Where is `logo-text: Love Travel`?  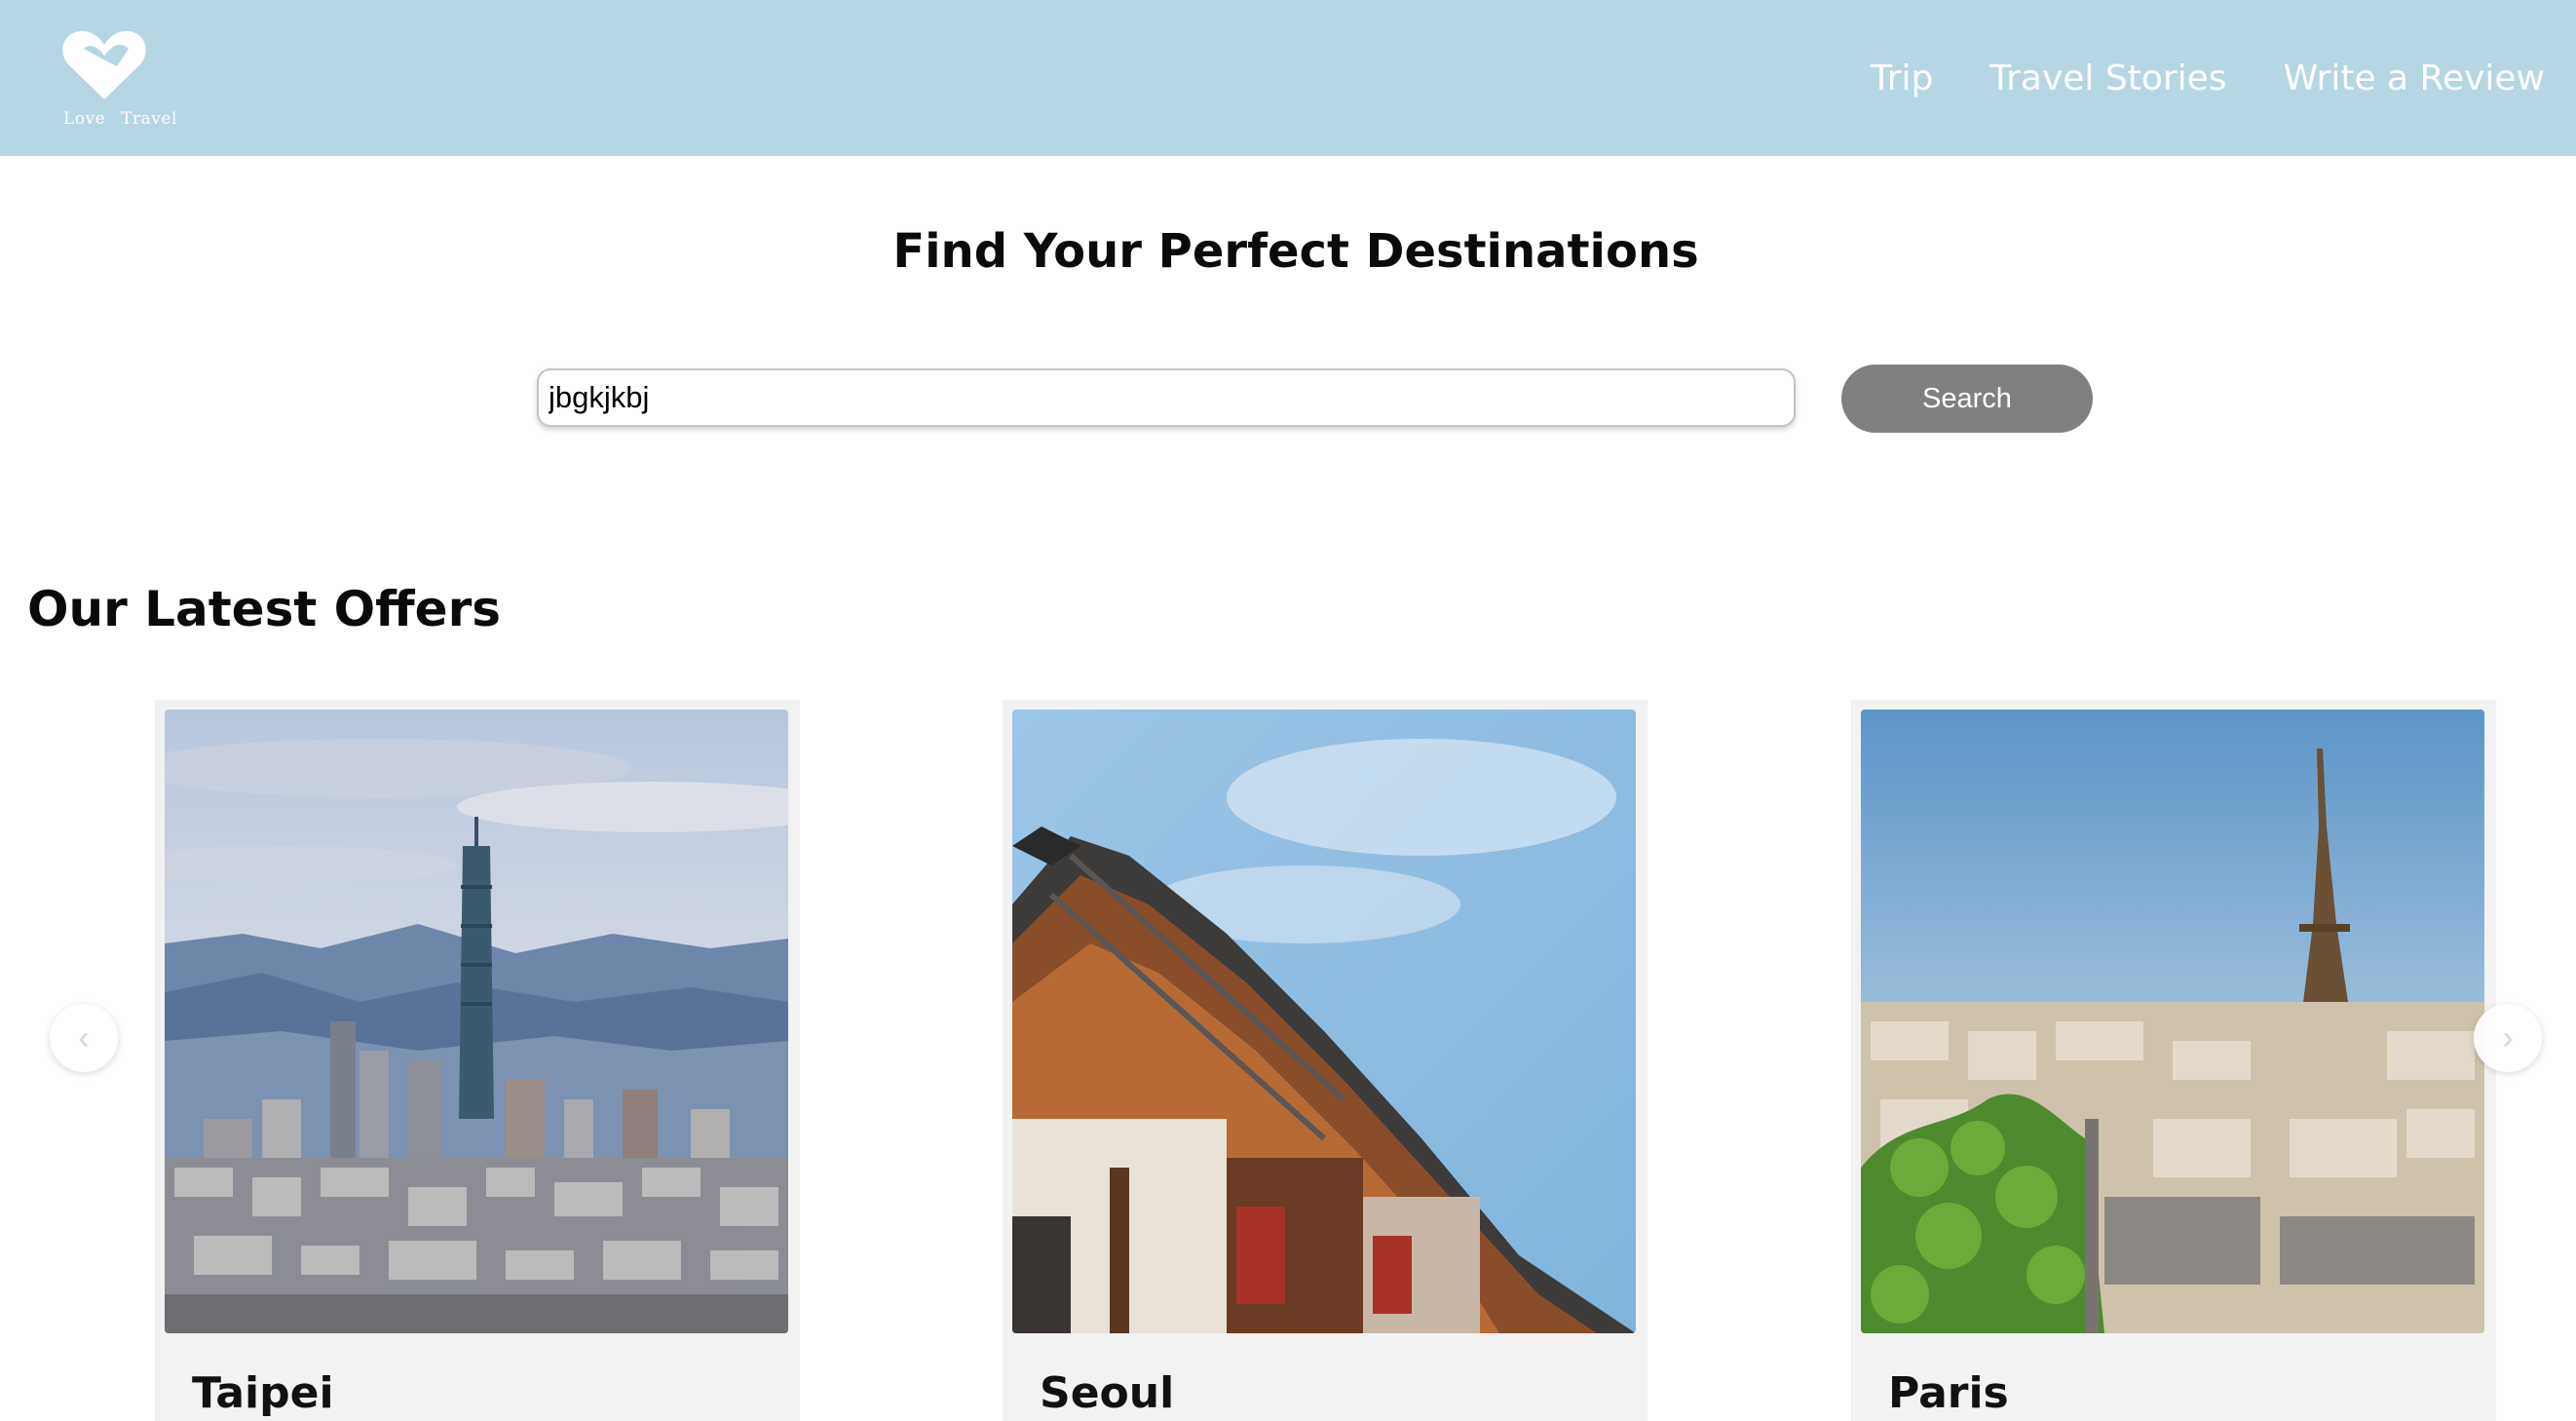 logo-text: Love Travel is located at coordinates (120, 119).